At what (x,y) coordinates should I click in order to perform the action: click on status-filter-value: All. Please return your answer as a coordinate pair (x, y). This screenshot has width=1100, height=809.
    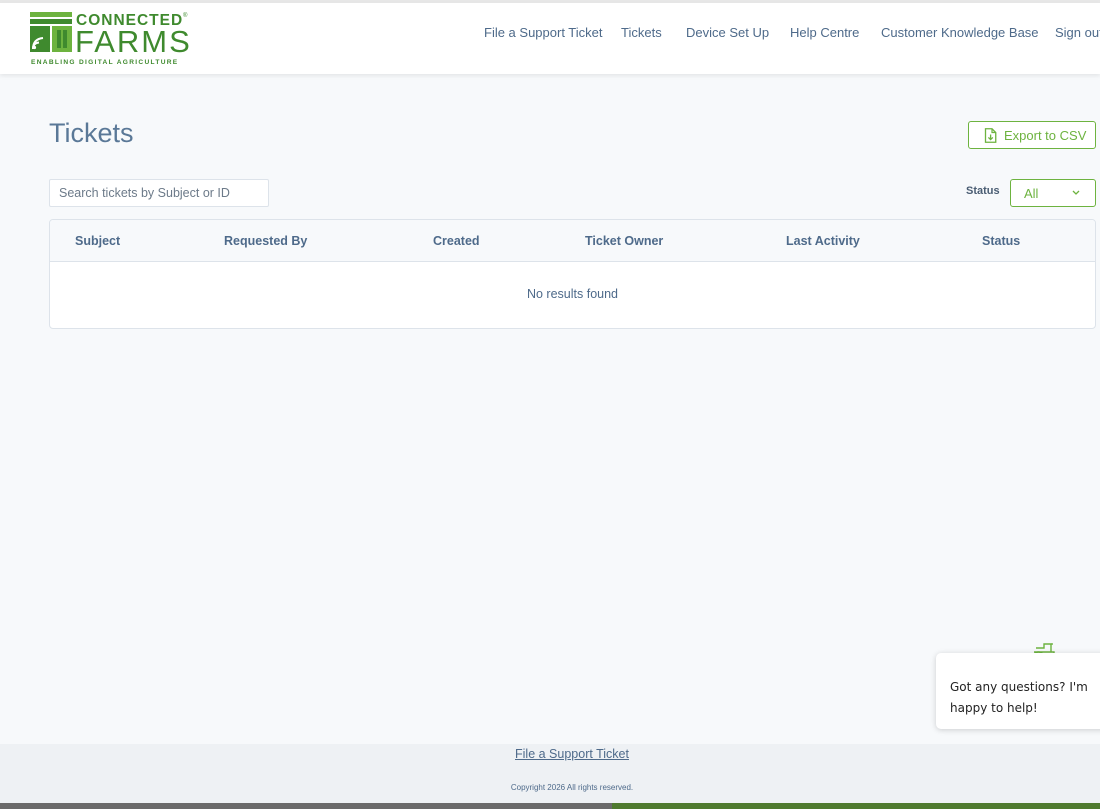
    Looking at the image, I should click on (1031, 193).